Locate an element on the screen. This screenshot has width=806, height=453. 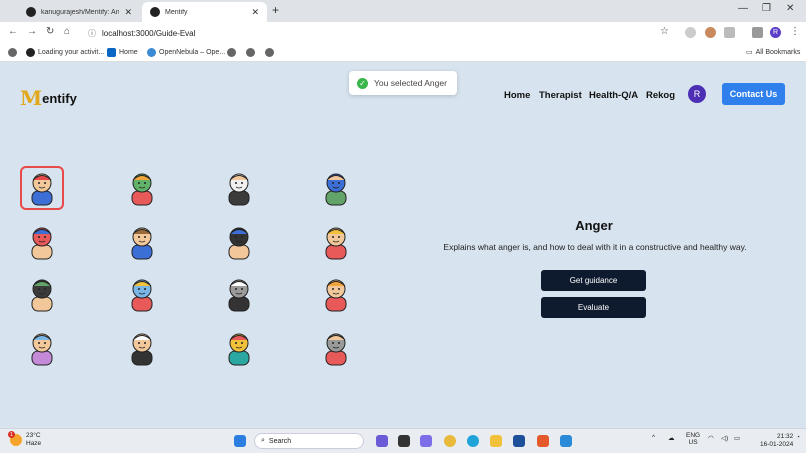
new-tab-icon: + is located at coordinates (275, 10).